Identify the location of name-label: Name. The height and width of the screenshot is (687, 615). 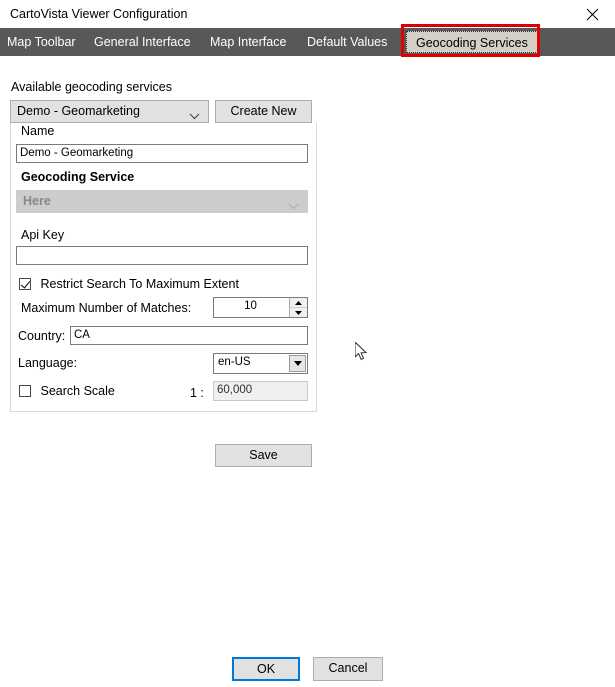
(38, 131).